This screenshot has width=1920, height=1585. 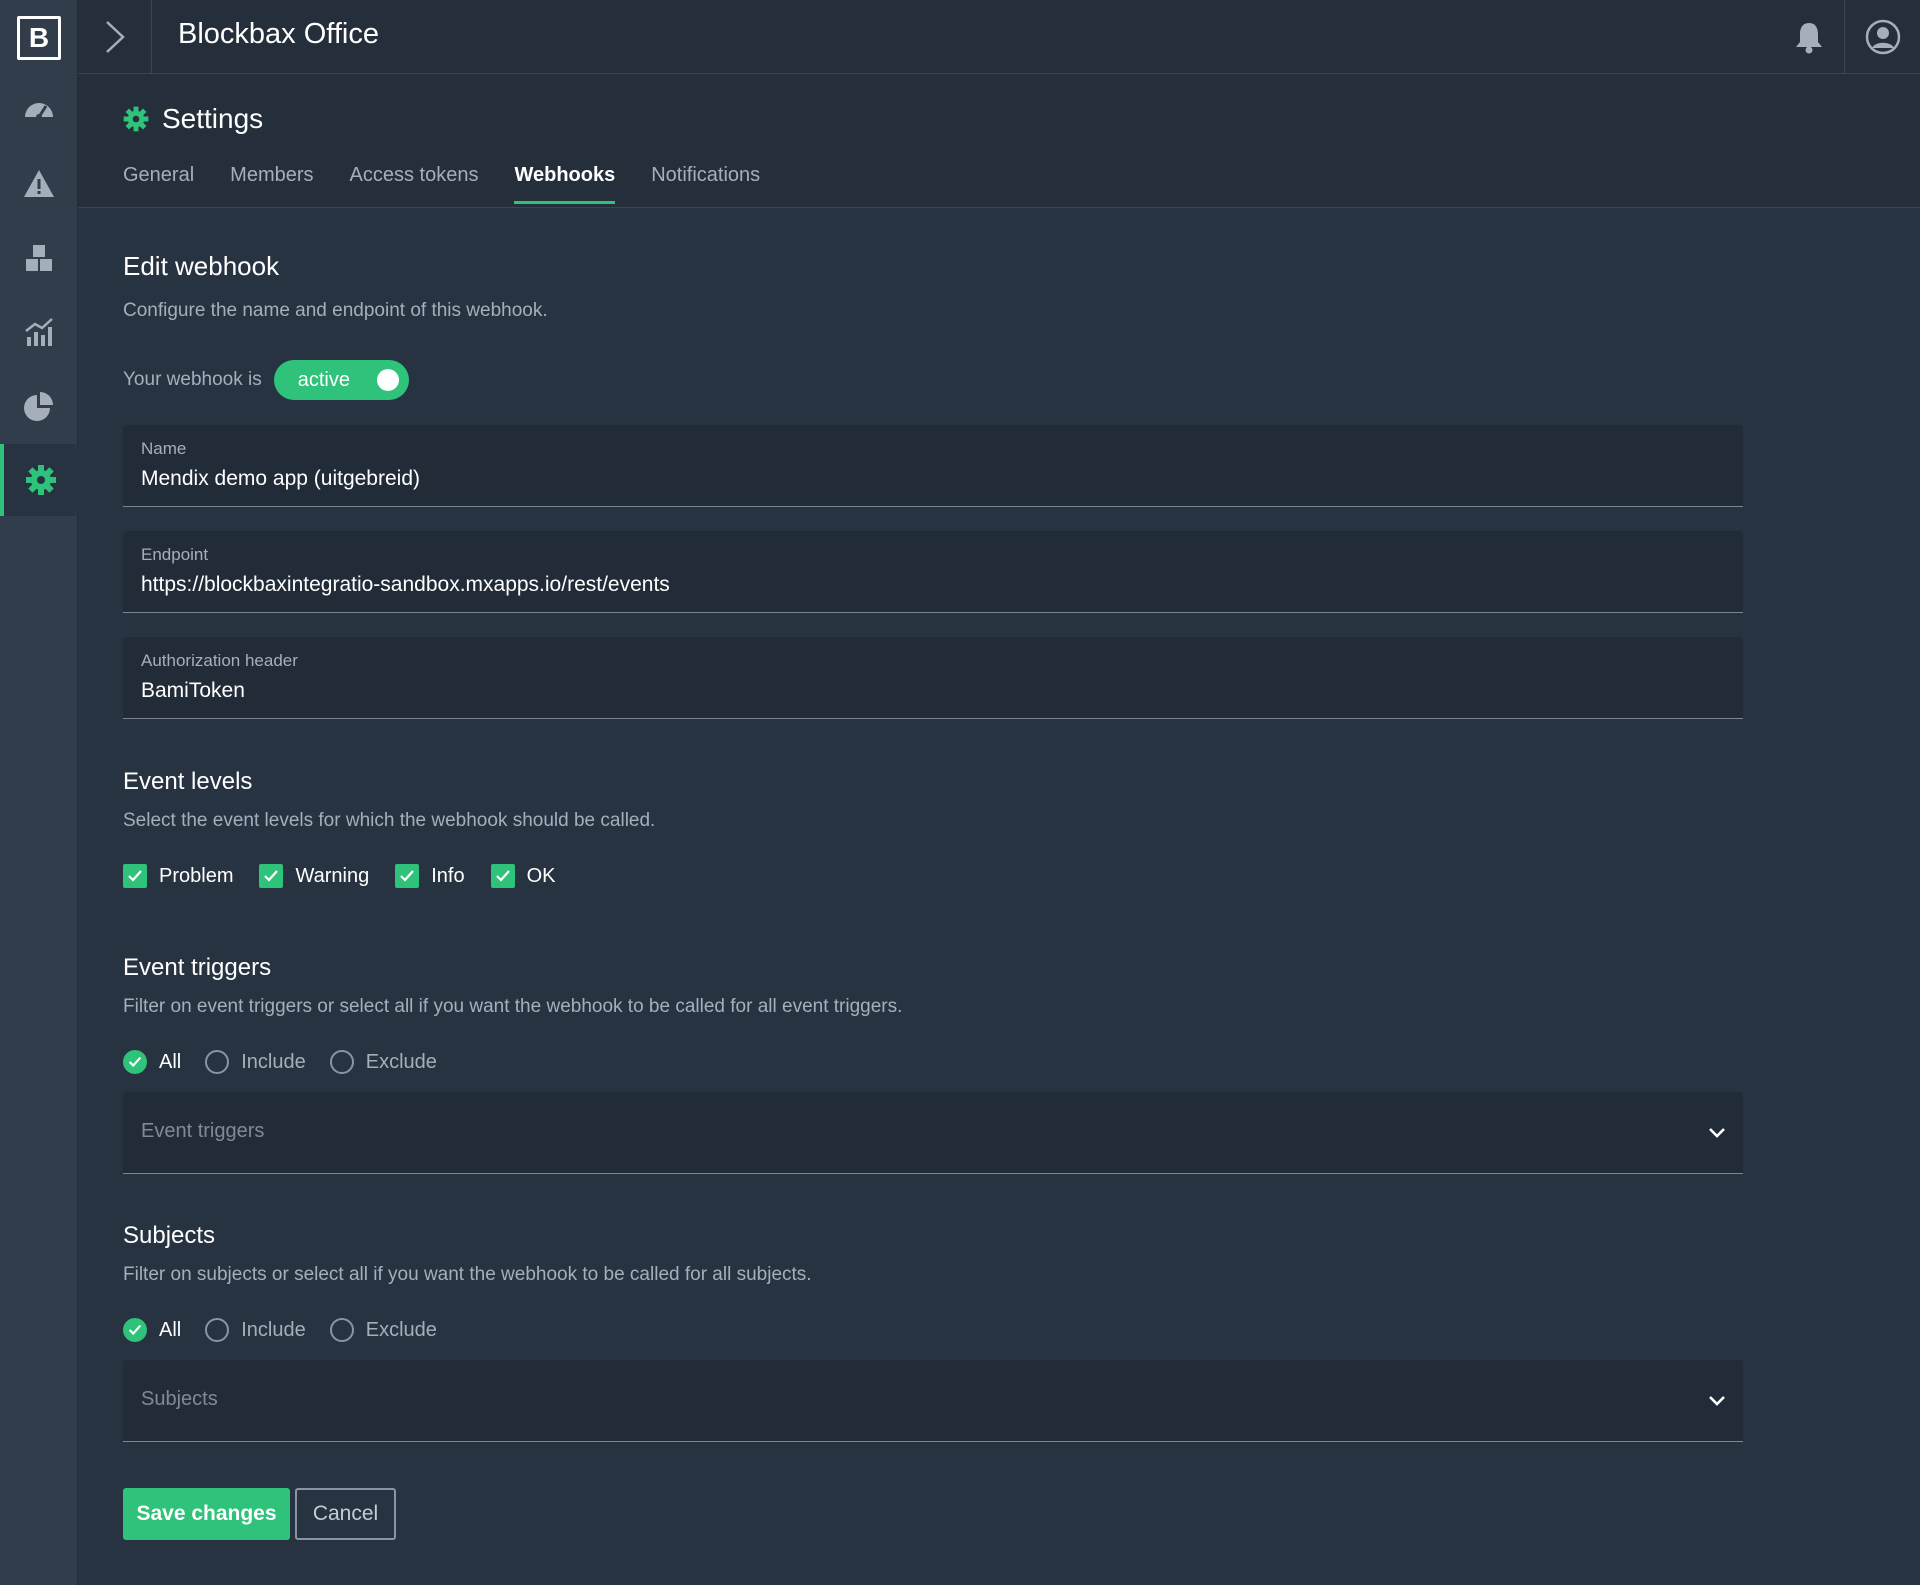 What do you see at coordinates (152, 1330) in the screenshot?
I see `radio-subjects-all: All` at bounding box center [152, 1330].